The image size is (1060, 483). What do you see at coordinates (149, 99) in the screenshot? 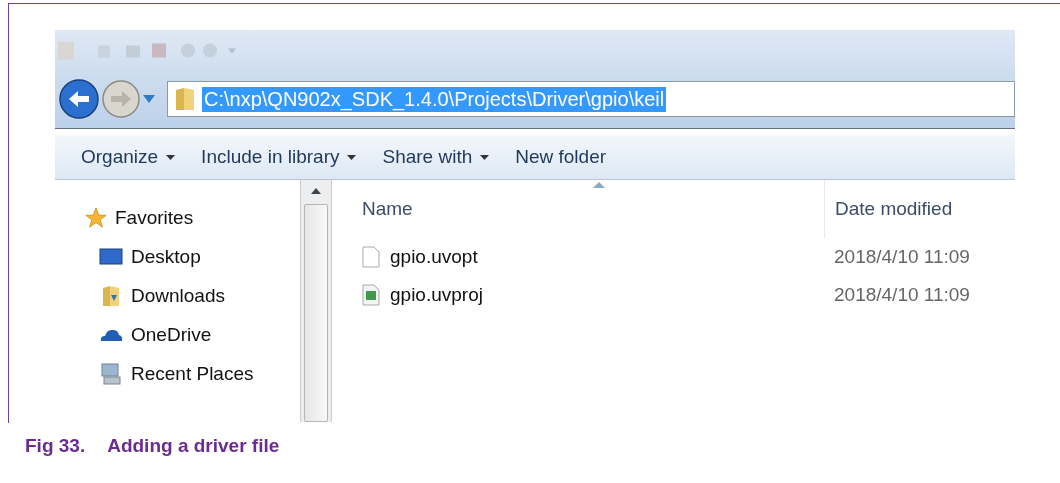
I see `dropdown-caret-icon` at bounding box center [149, 99].